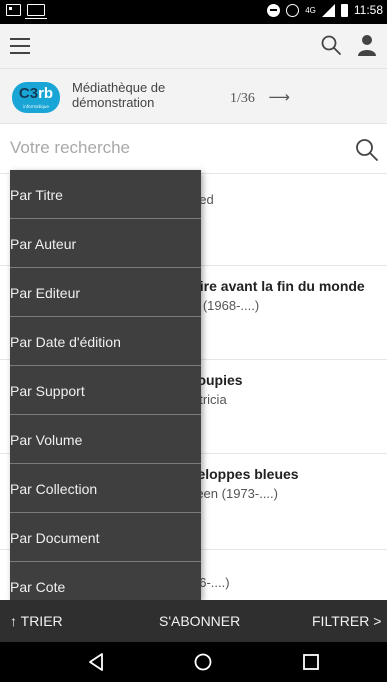 This screenshot has height=682, width=387. I want to click on result-author: reen (1973-....), so click(235, 493).